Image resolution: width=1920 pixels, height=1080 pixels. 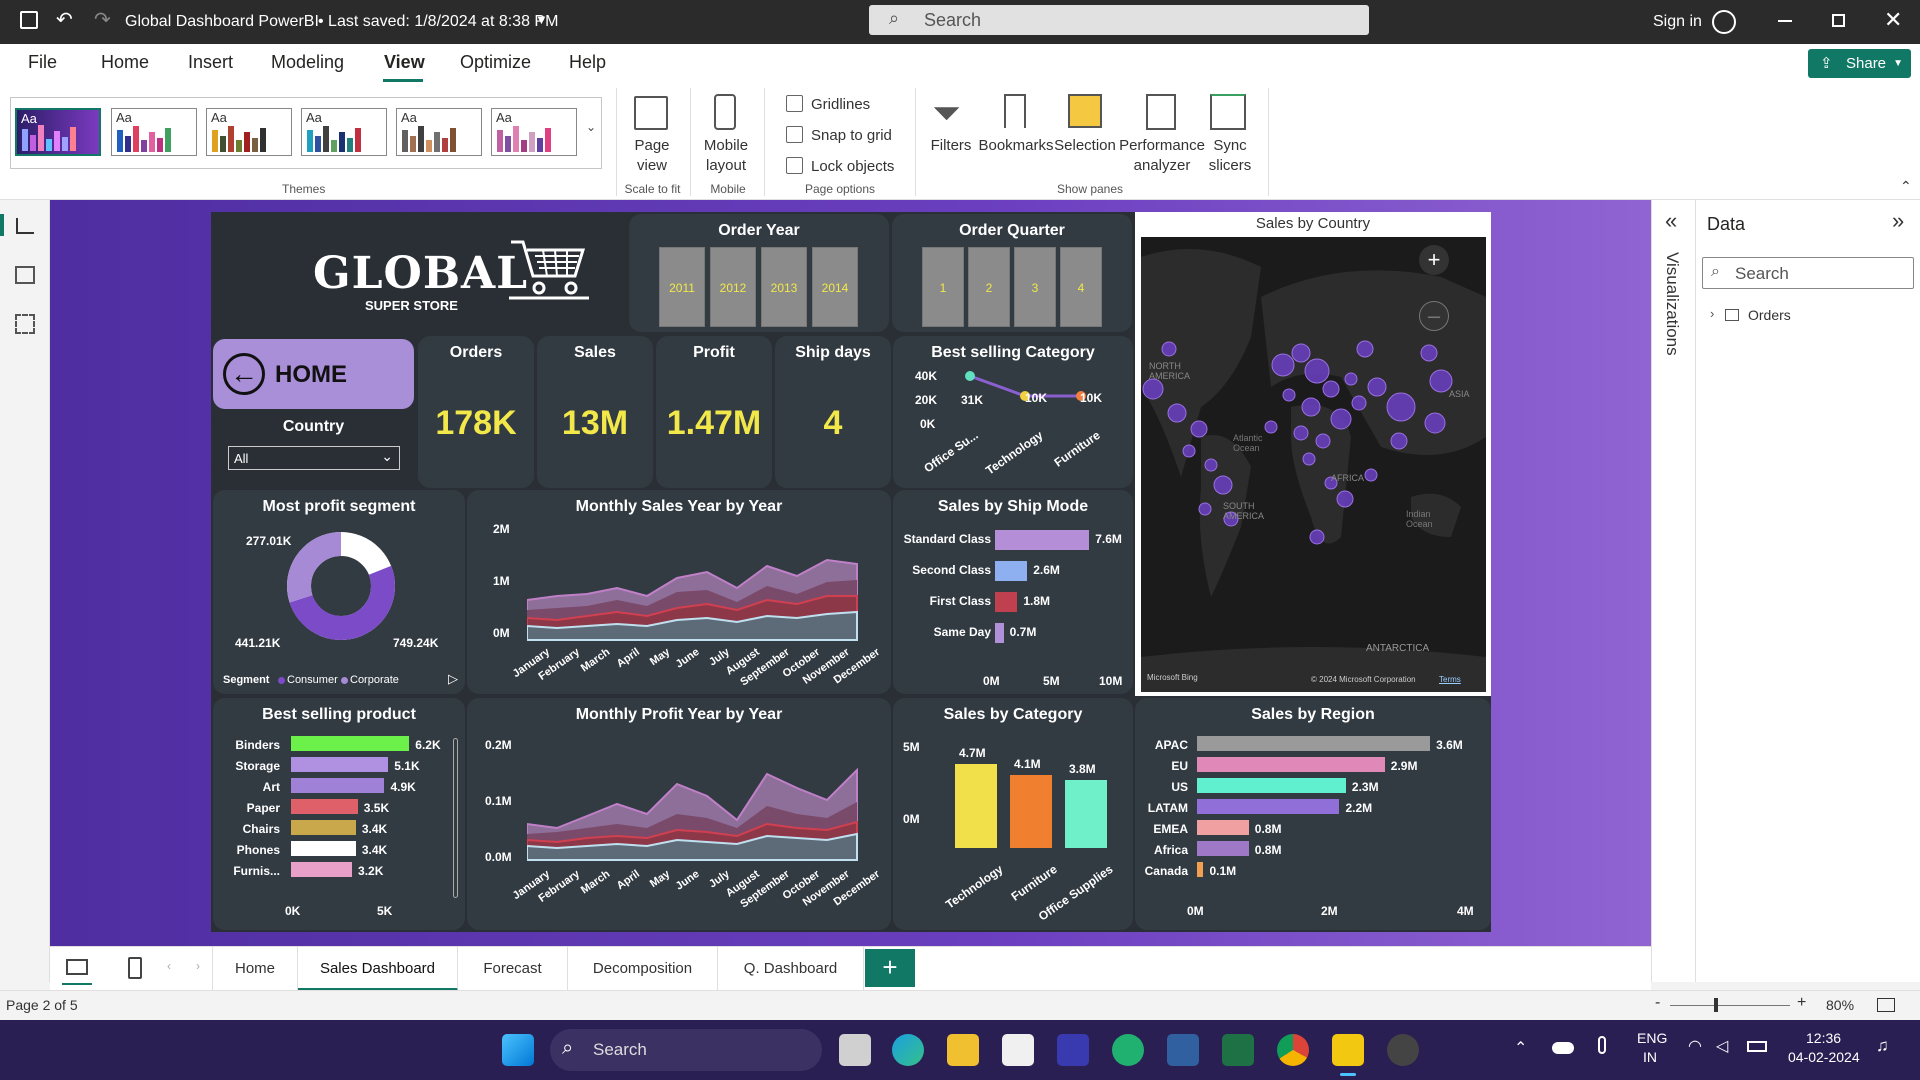 I want to click on filters-button: Filters, so click(x=951, y=146).